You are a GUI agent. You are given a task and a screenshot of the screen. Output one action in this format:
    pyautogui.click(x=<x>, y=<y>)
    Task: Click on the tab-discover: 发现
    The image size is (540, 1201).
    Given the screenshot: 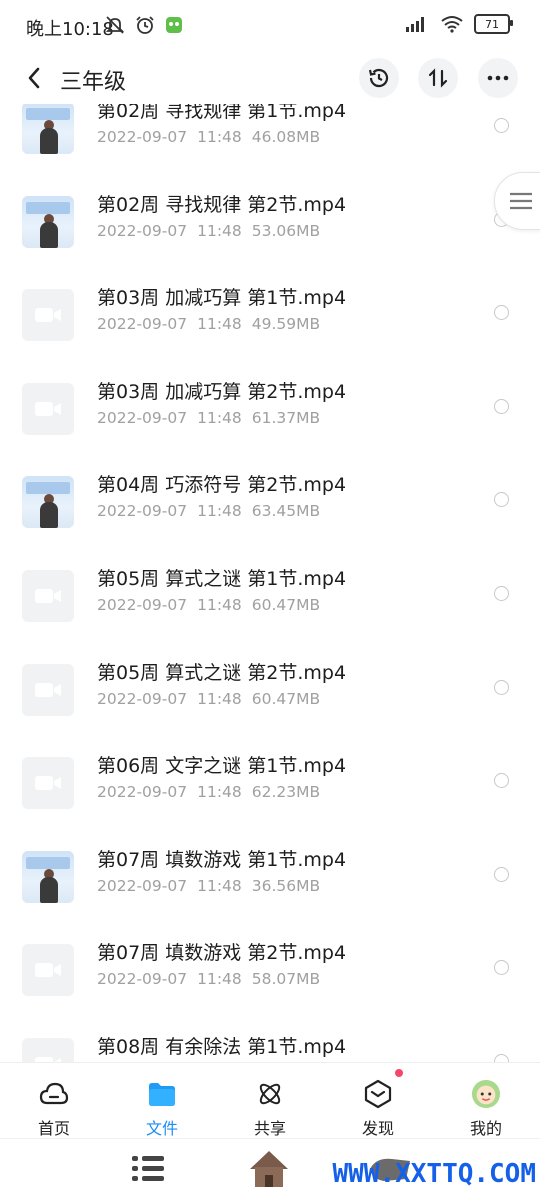 What is the action you would take?
    pyautogui.click(x=378, y=1101)
    